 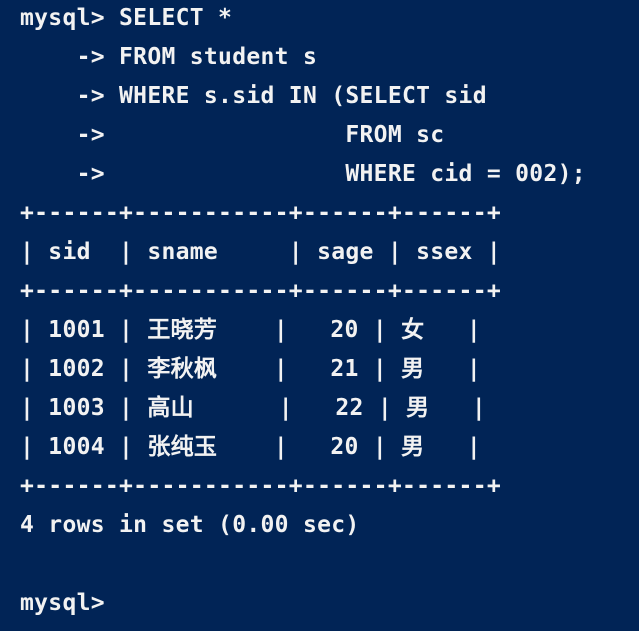 What do you see at coordinates (251, 330) in the screenshot?
I see `table-row: | 1001 | 王晓芳 | 20 | 女 |` at bounding box center [251, 330].